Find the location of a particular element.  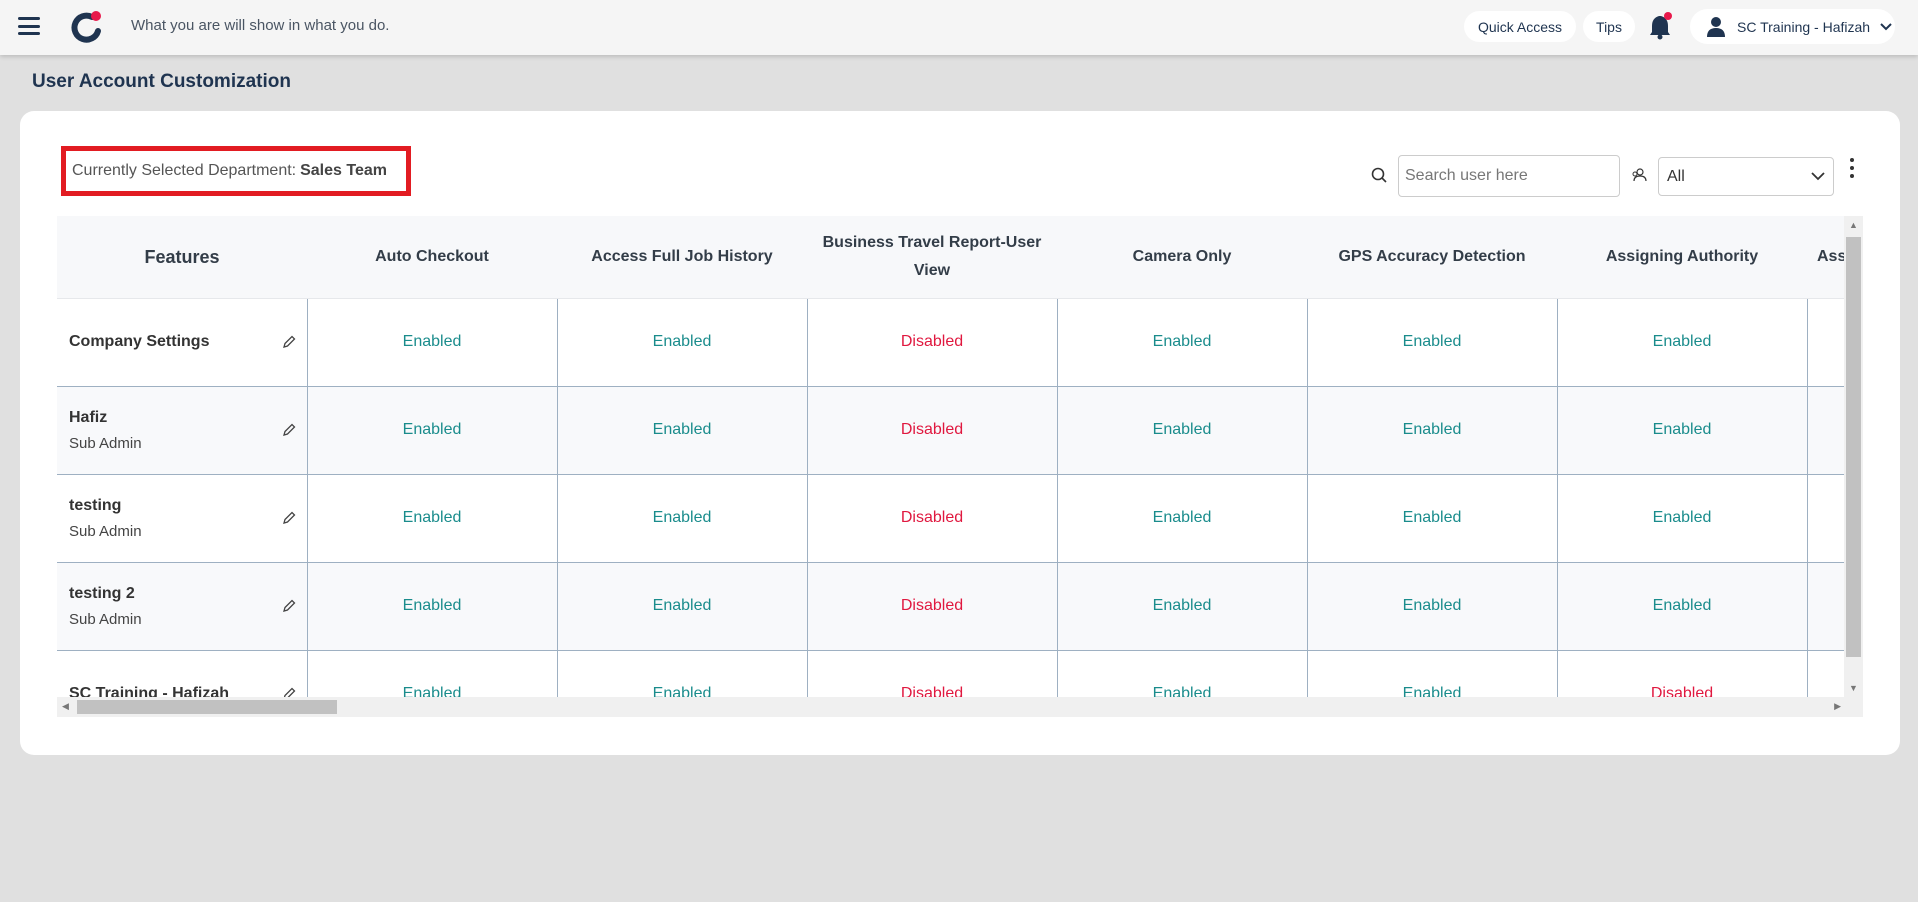

row-feature-cell: Company Settings is located at coordinates (182, 342).